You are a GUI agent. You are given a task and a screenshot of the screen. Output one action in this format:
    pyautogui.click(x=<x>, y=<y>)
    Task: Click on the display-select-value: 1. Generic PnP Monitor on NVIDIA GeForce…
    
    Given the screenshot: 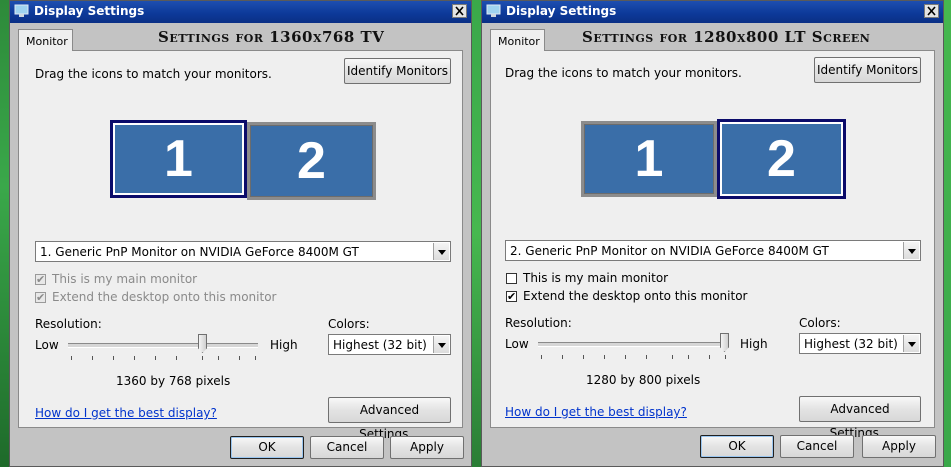 What is the action you would take?
    pyautogui.click(x=199, y=252)
    